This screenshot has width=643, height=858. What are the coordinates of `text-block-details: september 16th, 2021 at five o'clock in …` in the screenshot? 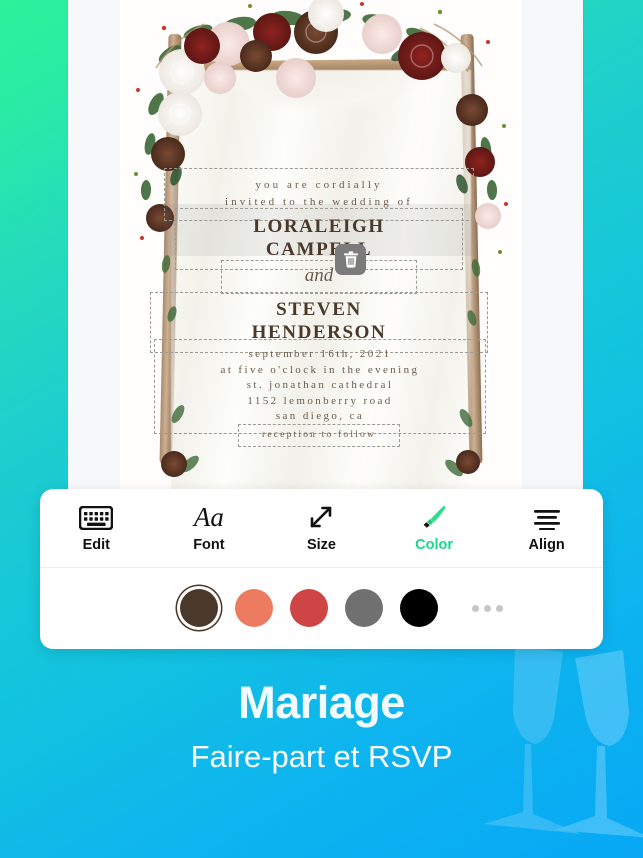 It's located at (320, 386).